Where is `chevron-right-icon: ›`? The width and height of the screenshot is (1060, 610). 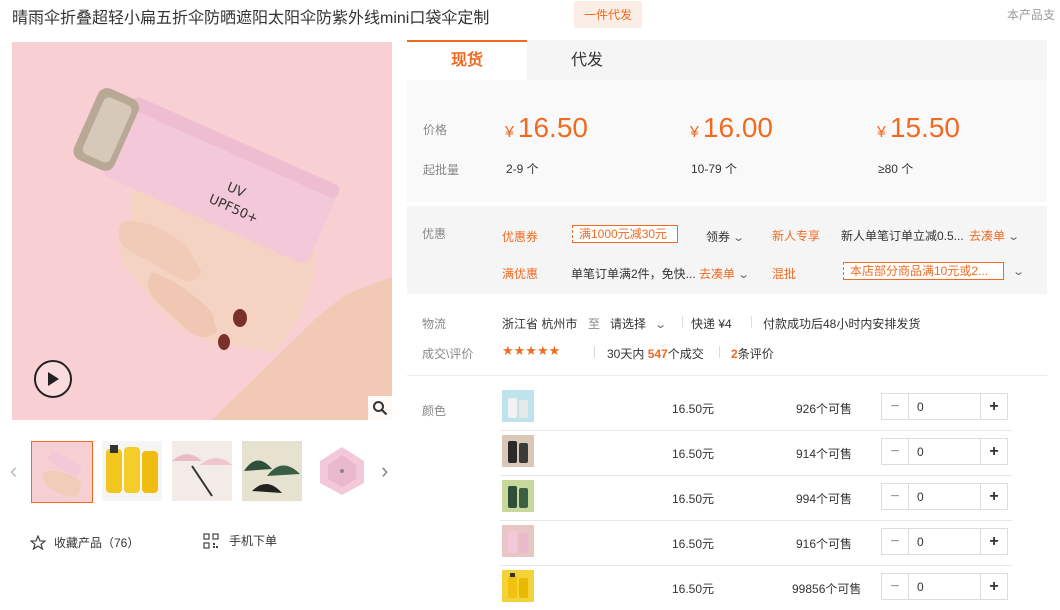
chevron-right-icon: › is located at coordinates (384, 471).